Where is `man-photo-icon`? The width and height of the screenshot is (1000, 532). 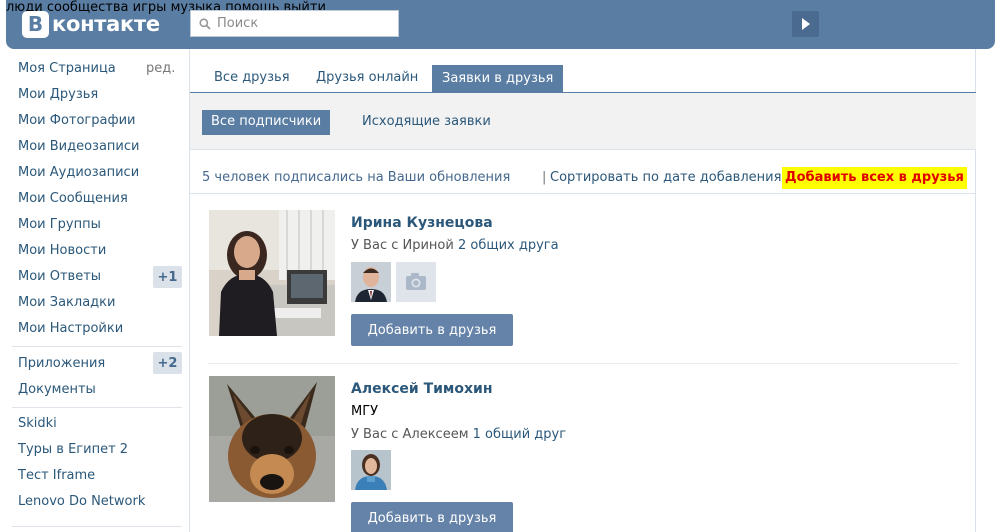 man-photo-icon is located at coordinates (371, 282).